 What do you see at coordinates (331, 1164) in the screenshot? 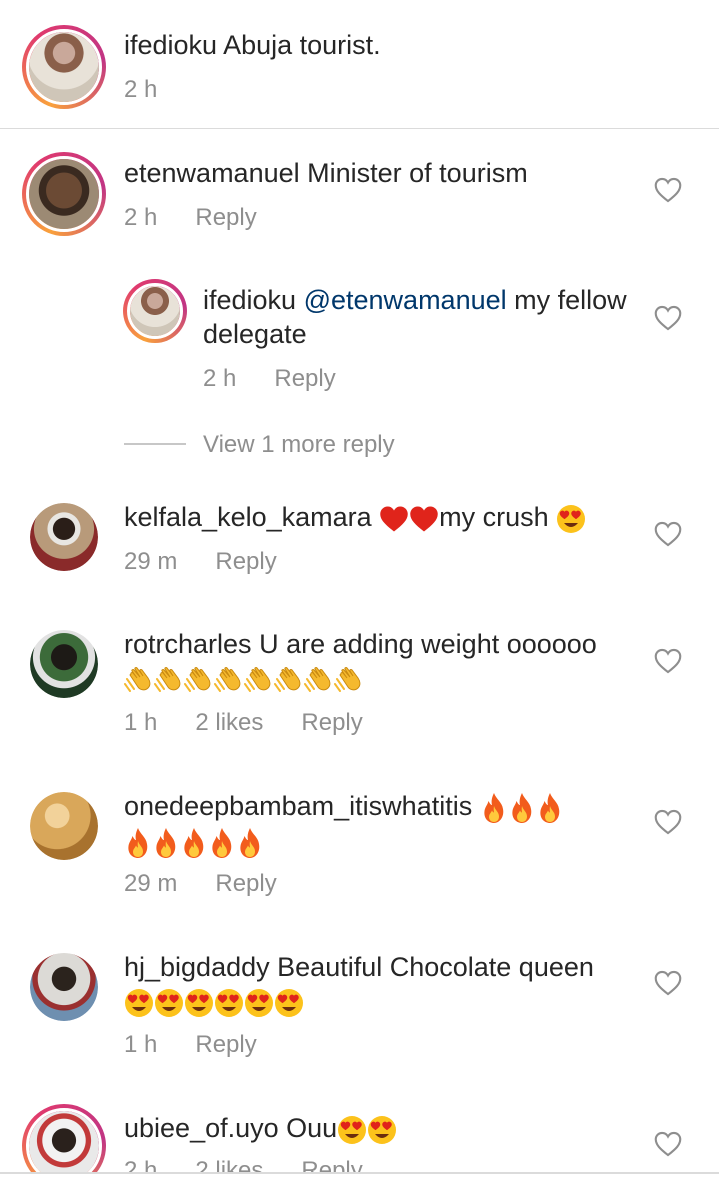
I see `reply-button: Reply` at bounding box center [331, 1164].